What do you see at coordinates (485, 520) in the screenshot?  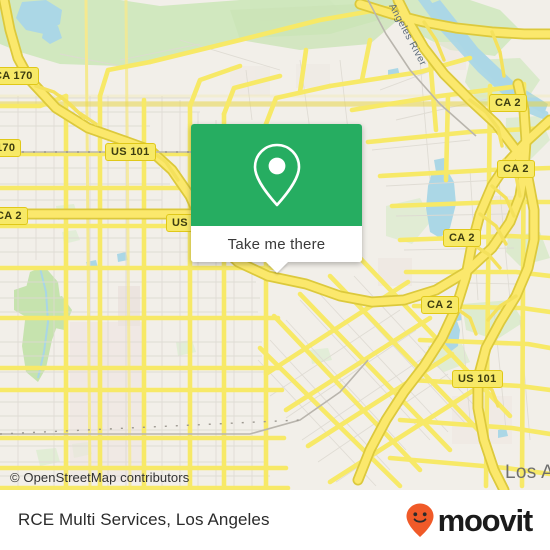 I see `moovit-wordmark: moovit` at bounding box center [485, 520].